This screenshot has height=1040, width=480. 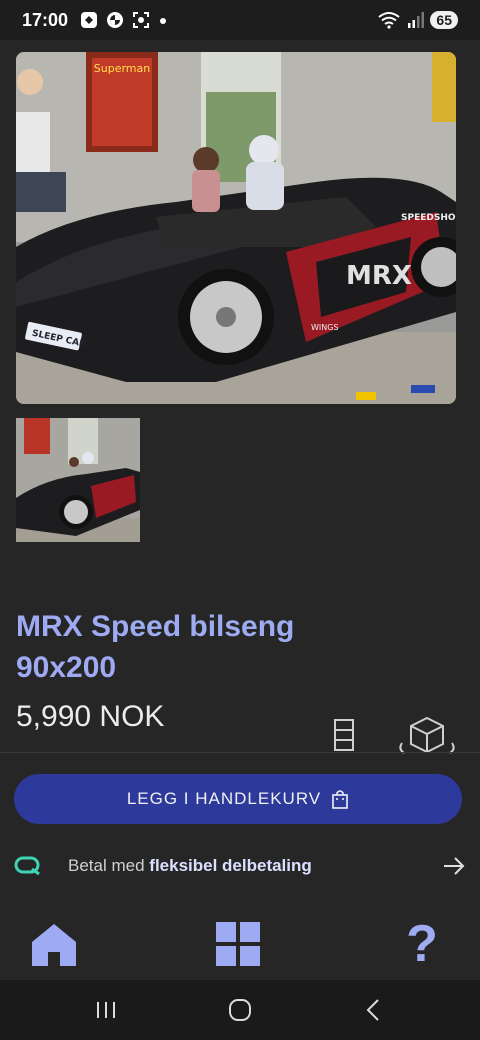 I want to click on grid-icon, so click(x=238, y=944).